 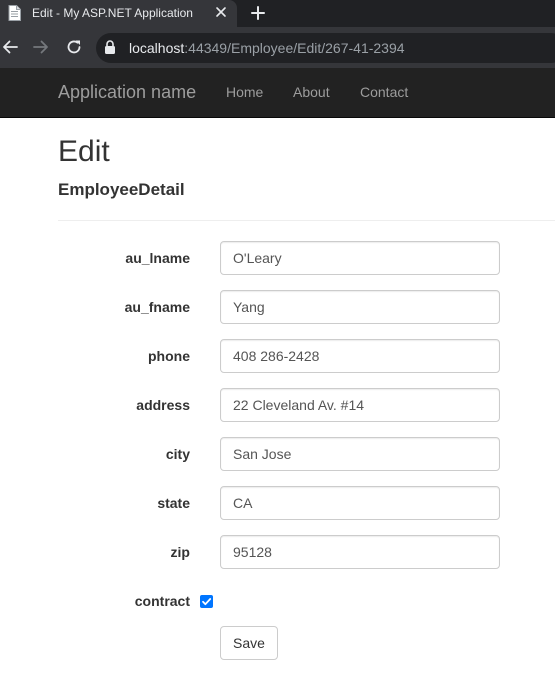 What do you see at coordinates (244, 92) in the screenshot?
I see `nav-link-home: Home` at bounding box center [244, 92].